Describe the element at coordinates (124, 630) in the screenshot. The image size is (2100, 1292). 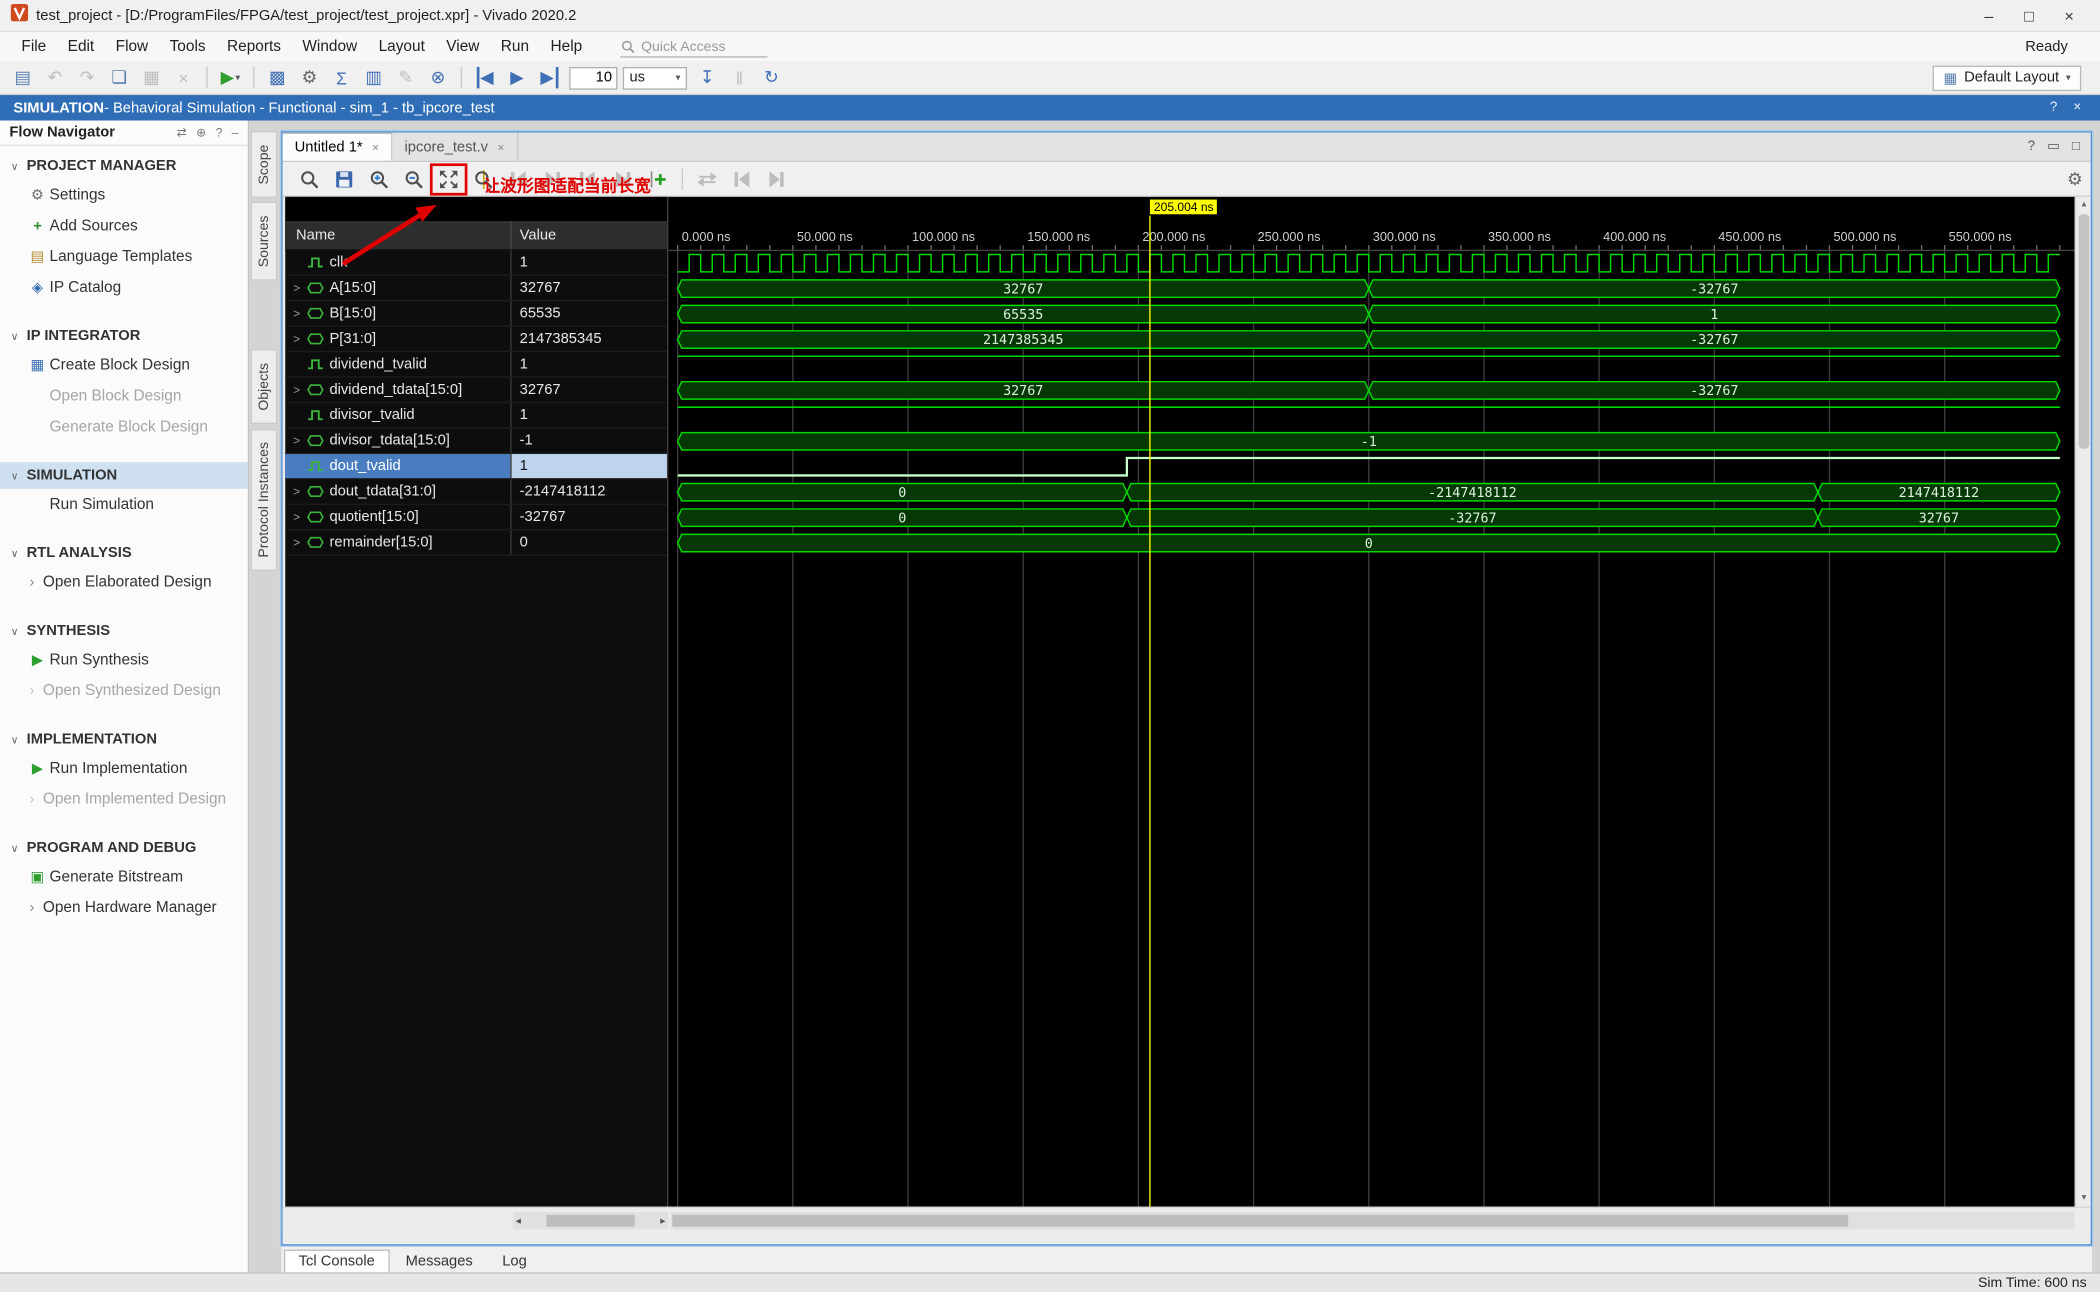
I see `nav-section-header-synthesis: ∨ SYNTHESIS` at that location.